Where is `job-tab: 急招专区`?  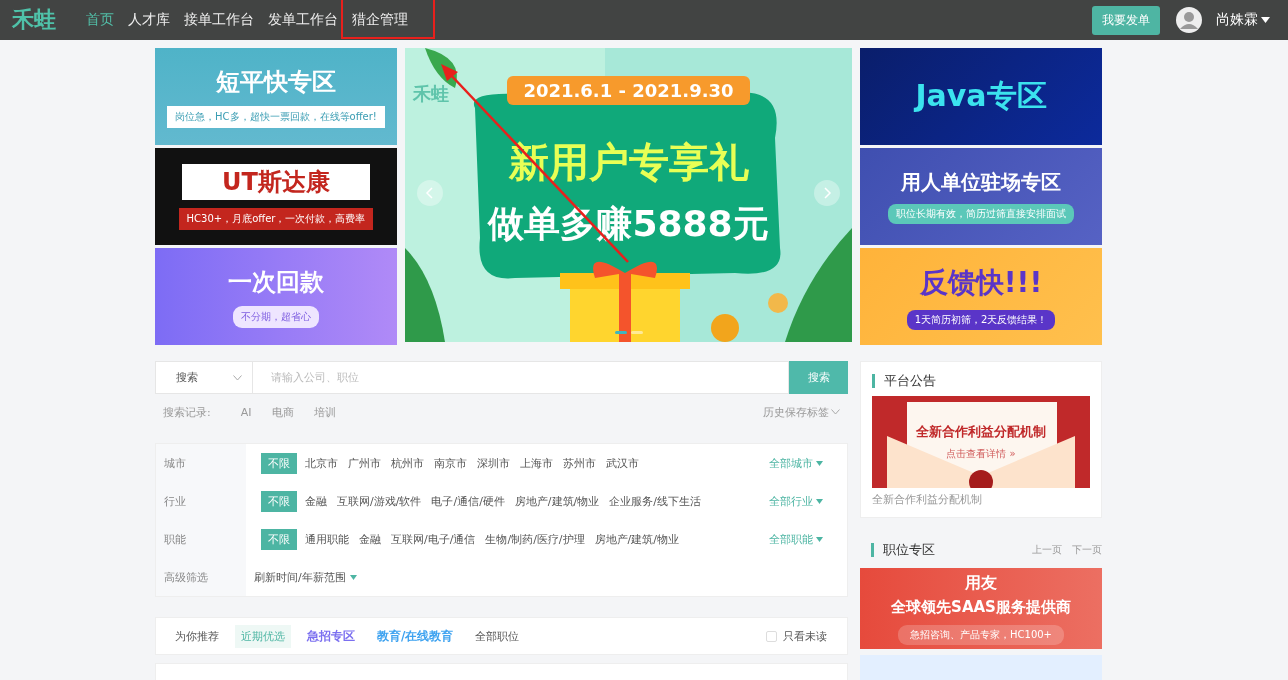
job-tab: 急招专区 is located at coordinates (331, 636).